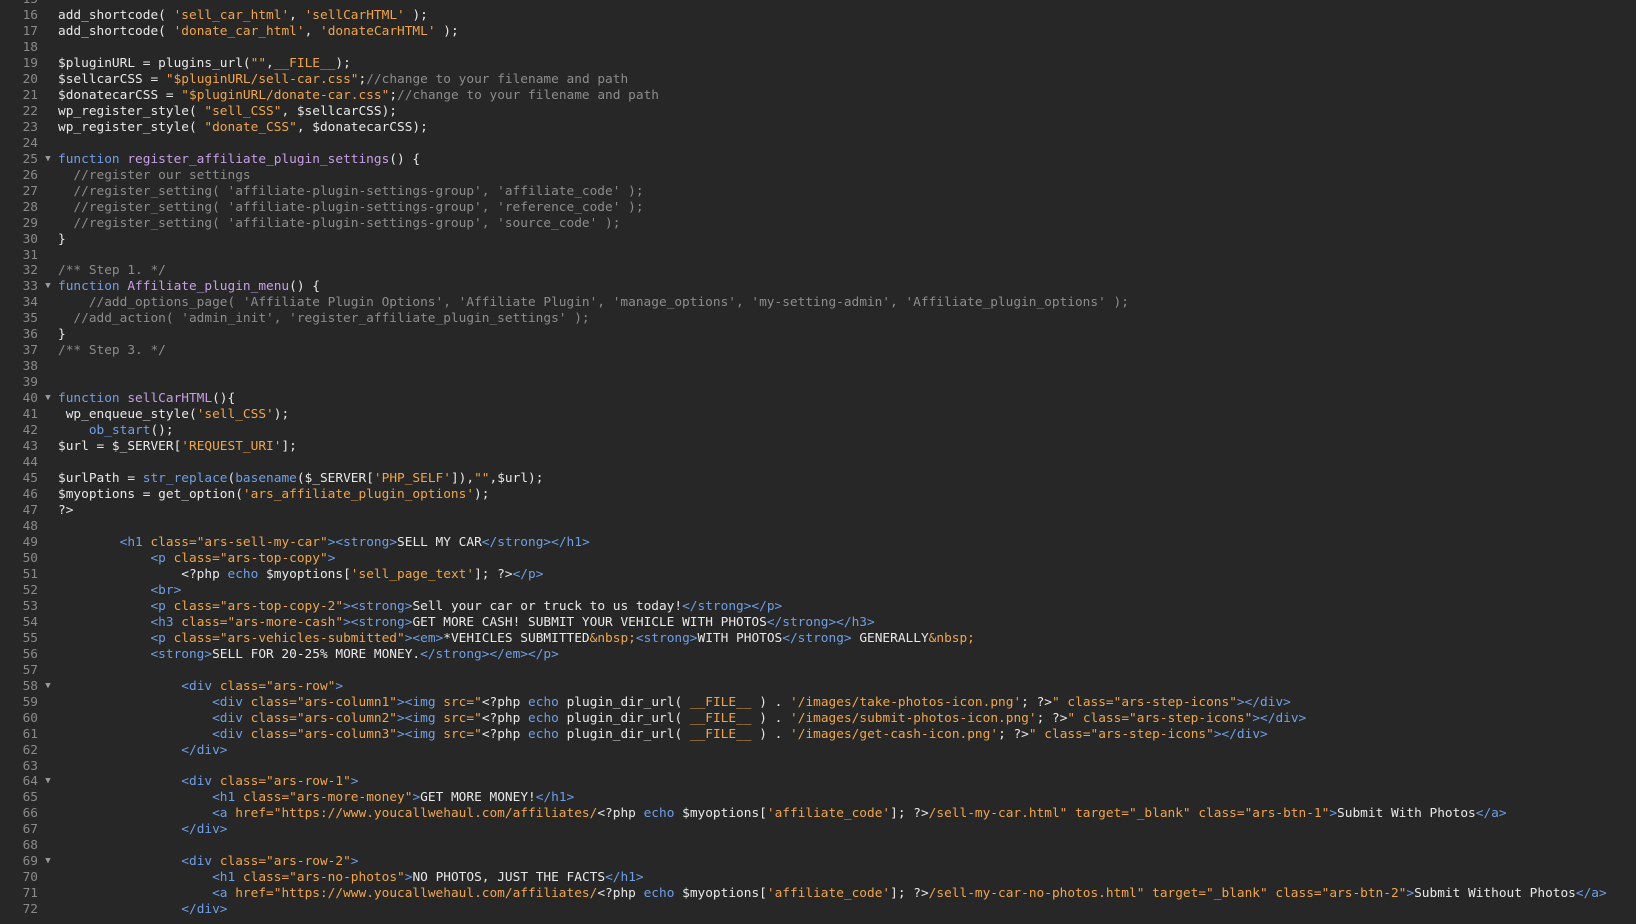  Describe the element at coordinates (803, 271) in the screenshot. I see `code-line: 32 /** Step 1. */` at that location.